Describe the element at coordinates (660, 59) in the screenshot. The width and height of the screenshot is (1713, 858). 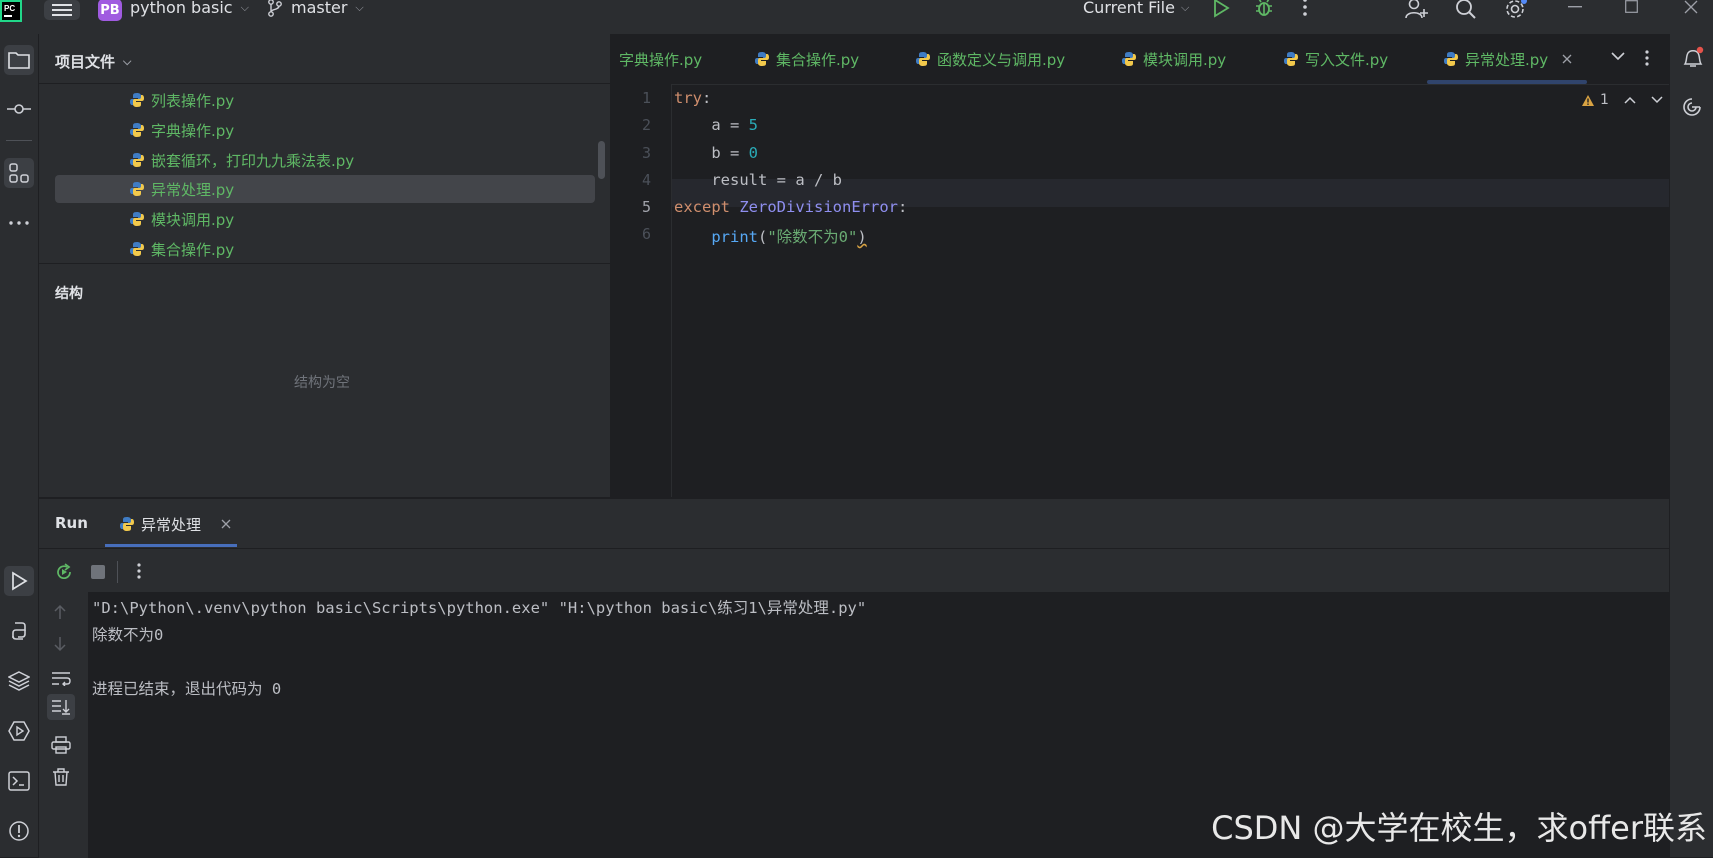
I see `editor-tab: 字典操作.py` at that location.